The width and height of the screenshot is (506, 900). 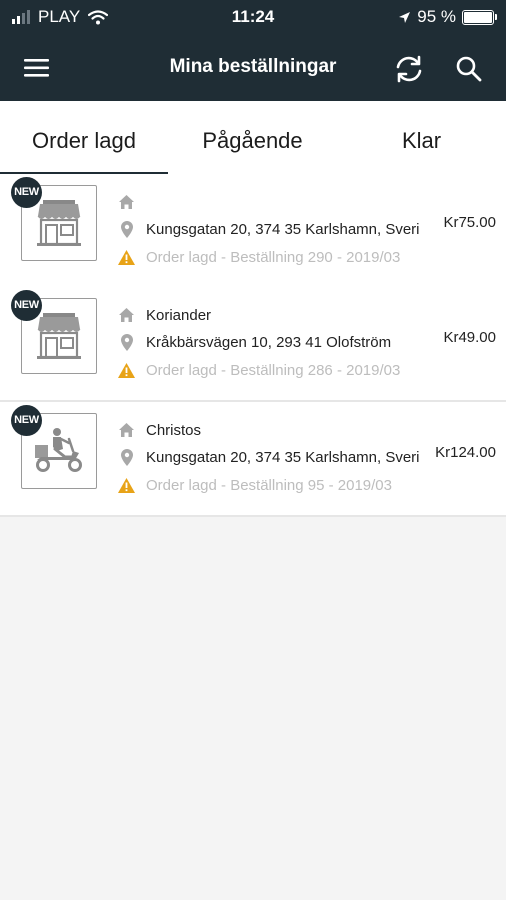 I want to click on page-title: Mina beställningar, so click(x=253, y=66).